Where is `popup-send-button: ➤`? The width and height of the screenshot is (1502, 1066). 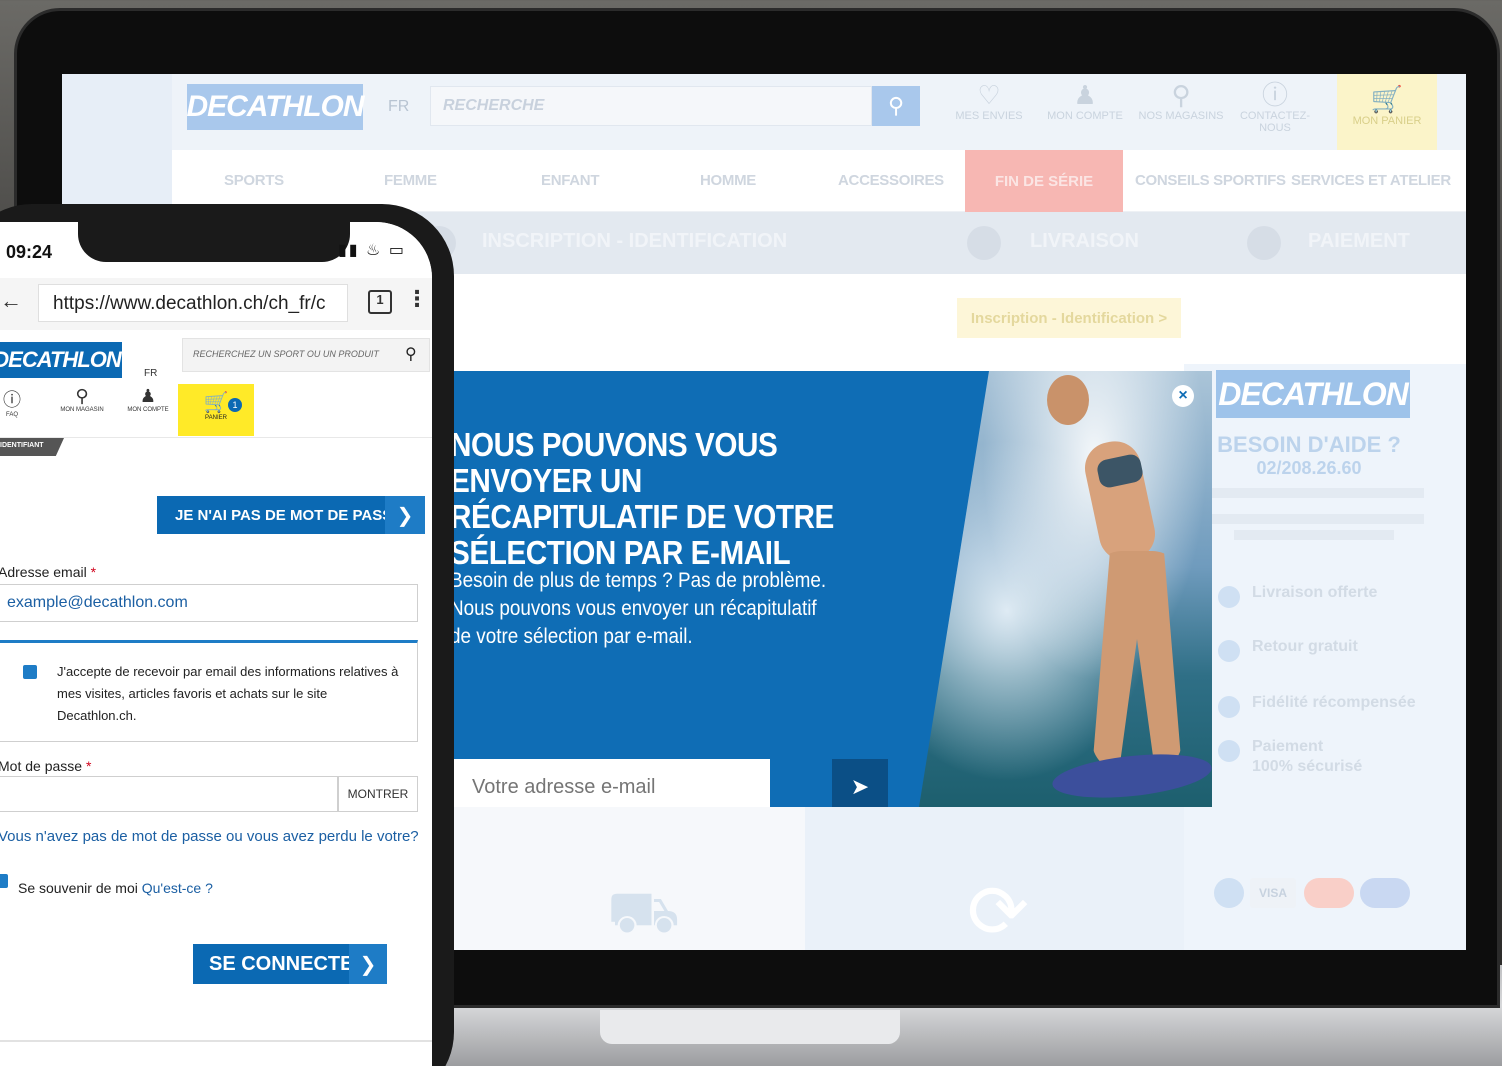
popup-send-button: ➤ is located at coordinates (860, 783).